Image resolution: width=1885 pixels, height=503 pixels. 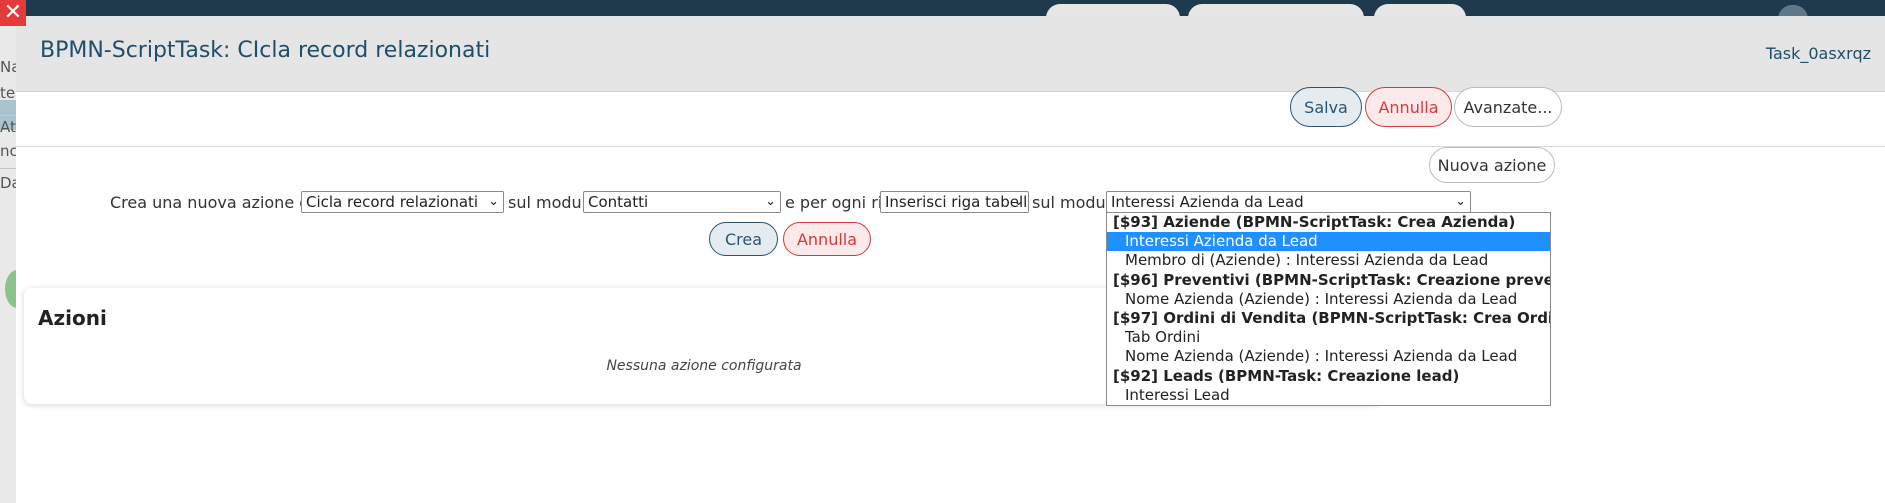 What do you see at coordinates (8, 151) in the screenshot?
I see `background-text: nc` at bounding box center [8, 151].